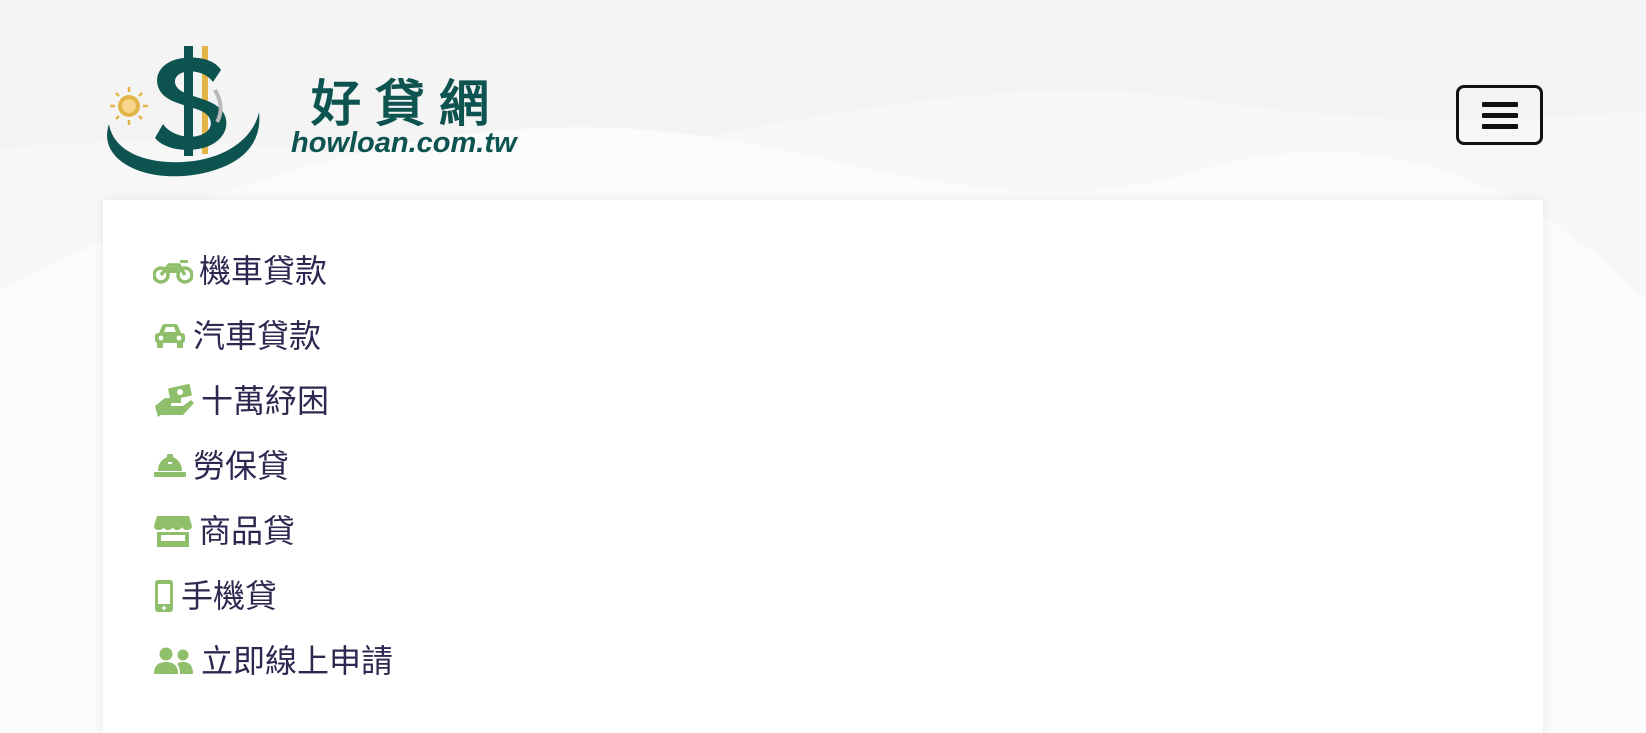  I want to click on nav-item-motorcycle-loan: 機車貸款, so click(273, 270).